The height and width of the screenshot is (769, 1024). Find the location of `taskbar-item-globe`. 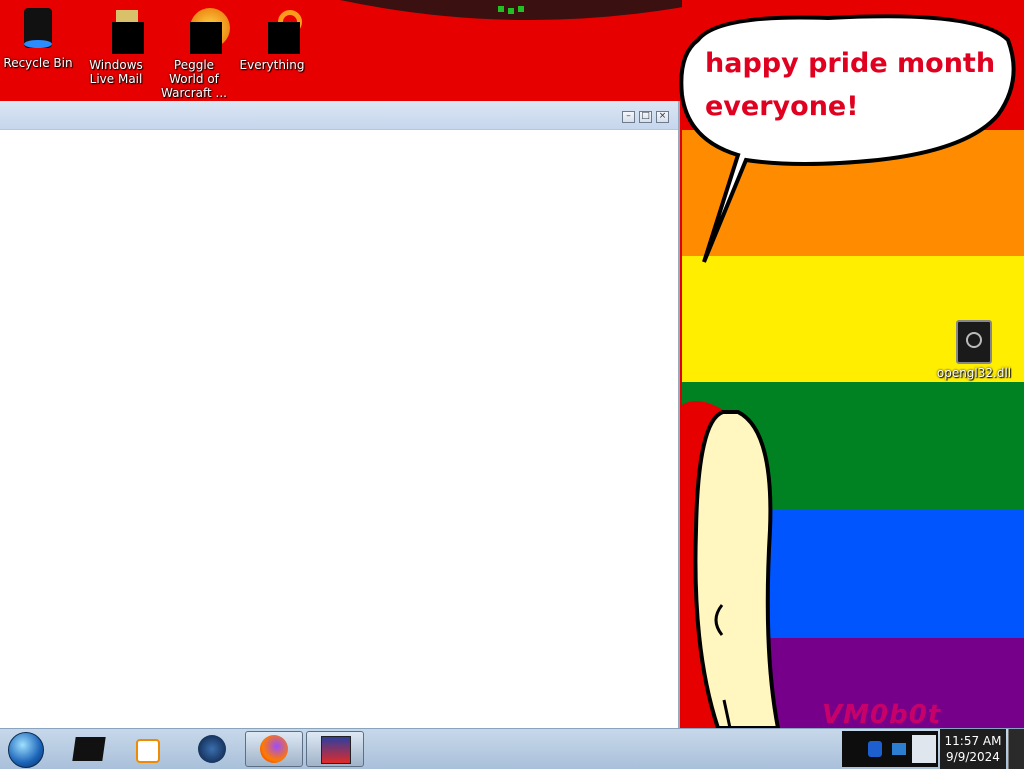

taskbar-item-globe is located at coordinates (213, 749).